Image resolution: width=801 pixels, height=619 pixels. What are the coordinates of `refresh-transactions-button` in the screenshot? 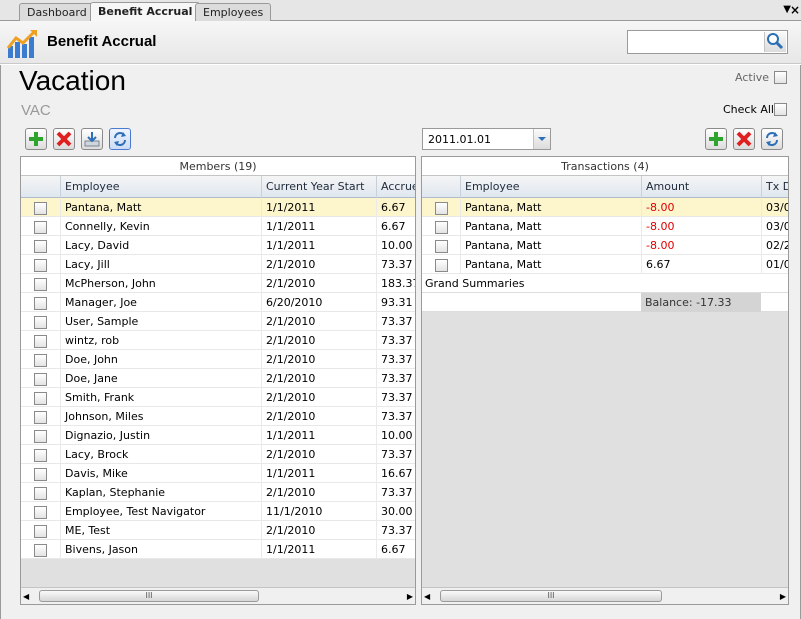 It's located at (772, 139).